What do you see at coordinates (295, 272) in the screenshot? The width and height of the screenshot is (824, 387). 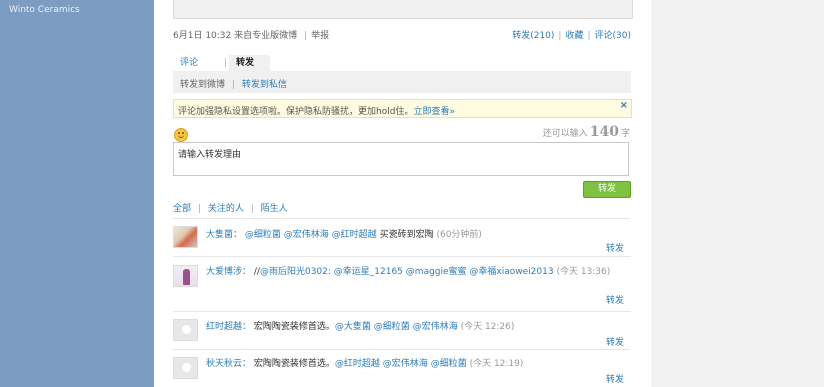 I see `mention-link: @雨后阳光0302:` at bounding box center [295, 272].